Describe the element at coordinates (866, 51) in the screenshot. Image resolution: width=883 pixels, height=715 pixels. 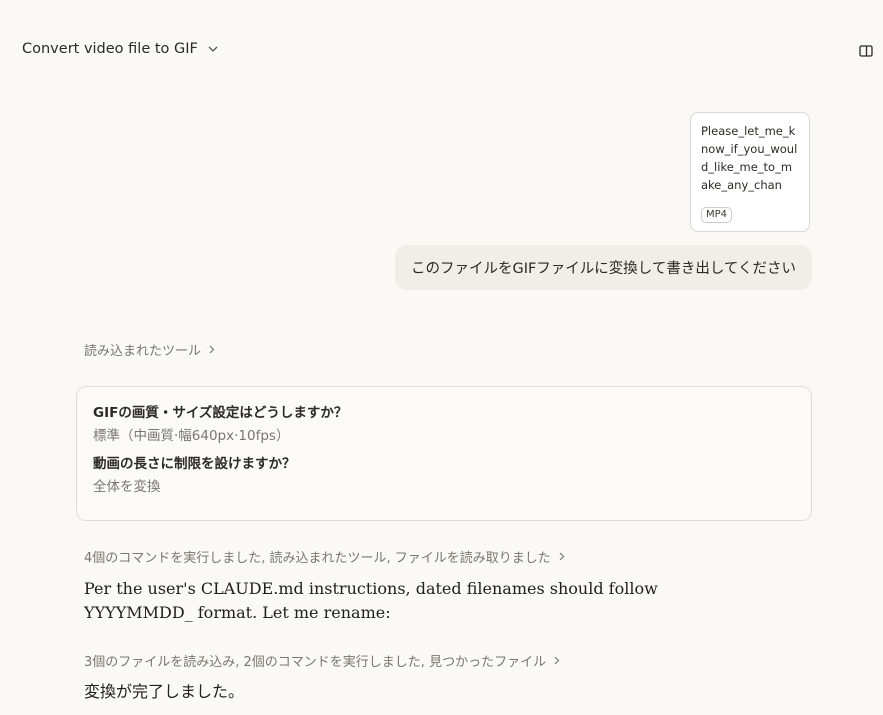
I see `sidebar-toggle-icon` at that location.